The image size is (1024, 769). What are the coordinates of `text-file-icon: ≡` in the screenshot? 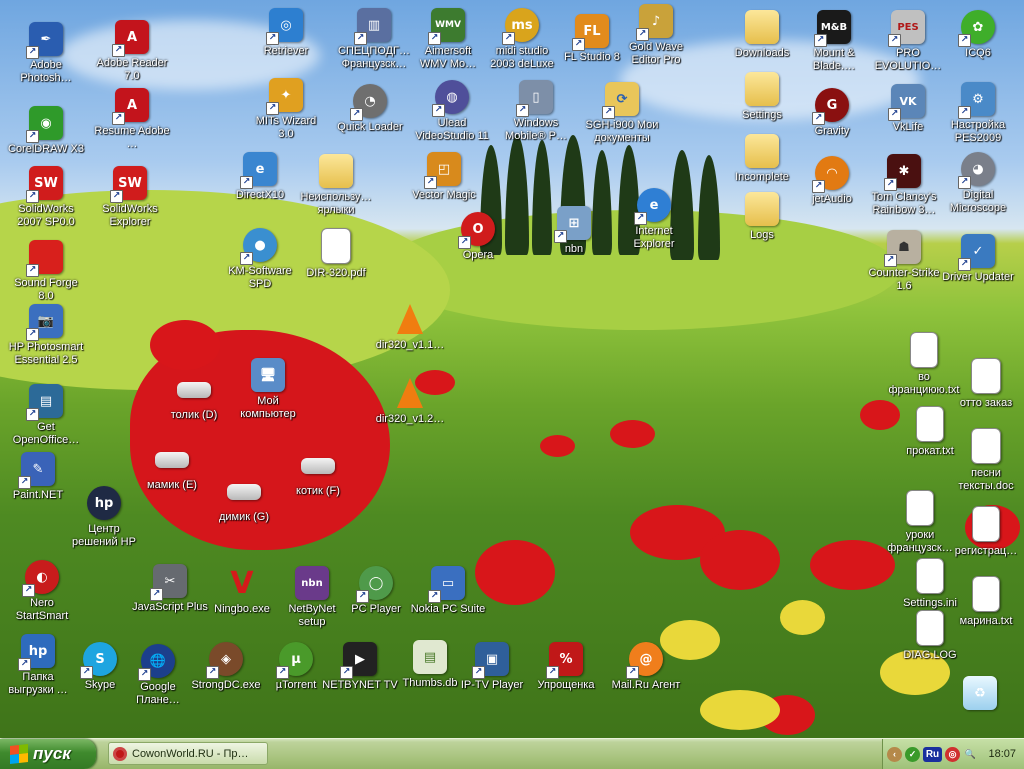 It's located at (930, 628).